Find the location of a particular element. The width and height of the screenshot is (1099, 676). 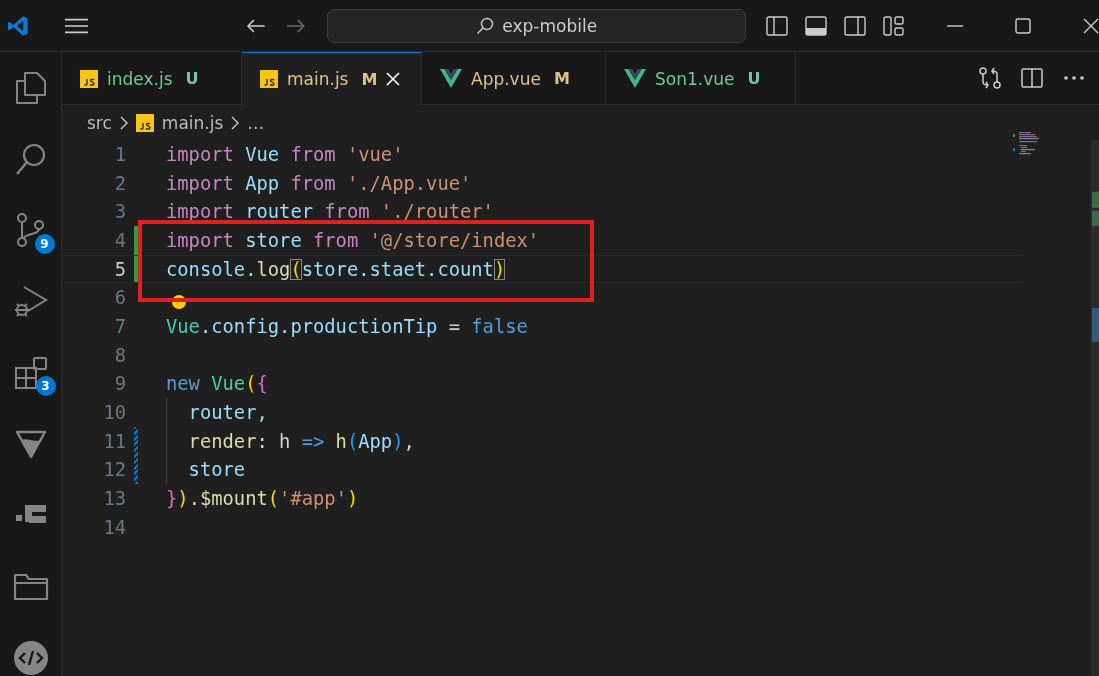

split-editor-icon is located at coordinates (1032, 78).